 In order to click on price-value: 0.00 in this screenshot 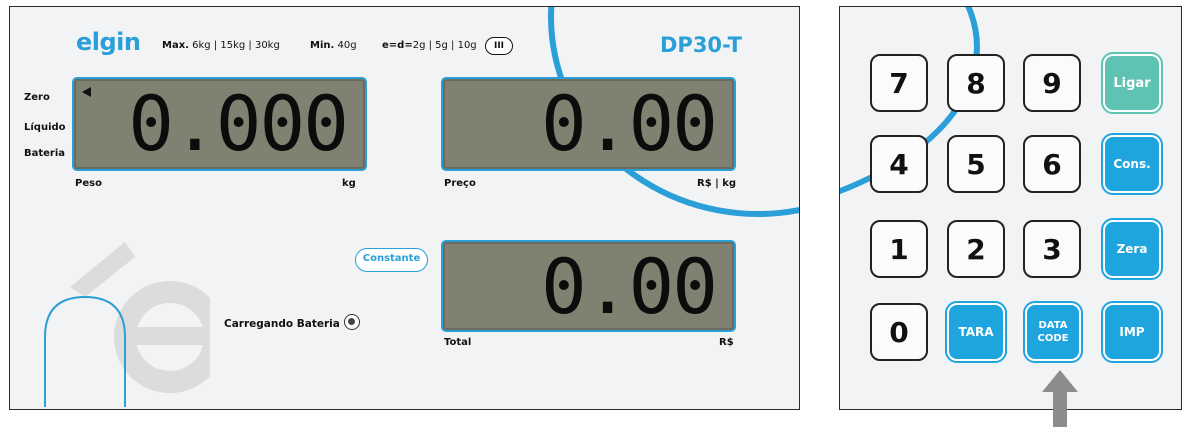, I will do `click(629, 123)`.